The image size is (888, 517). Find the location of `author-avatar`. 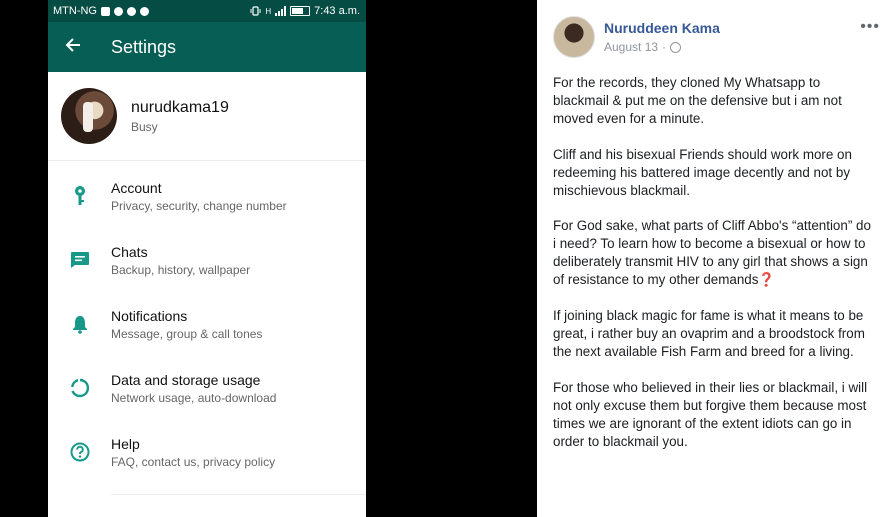

author-avatar is located at coordinates (574, 37).